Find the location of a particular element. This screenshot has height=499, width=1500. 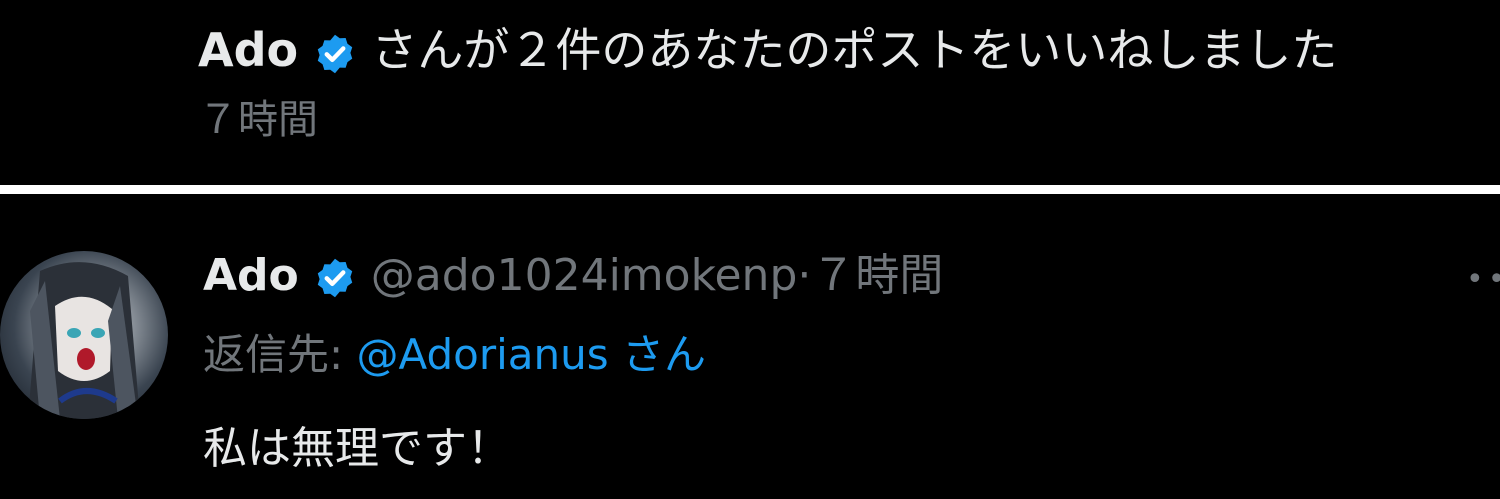

avatar is located at coordinates (84, 335).